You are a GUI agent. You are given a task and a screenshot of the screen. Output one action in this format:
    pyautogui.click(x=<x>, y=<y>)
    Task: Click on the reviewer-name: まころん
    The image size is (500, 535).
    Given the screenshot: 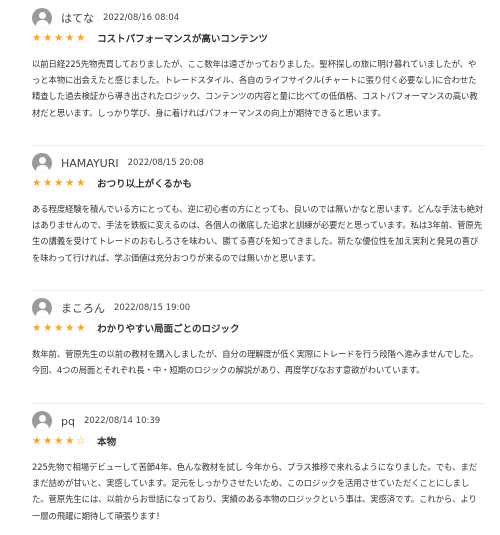 What is the action you would take?
    pyautogui.click(x=83, y=308)
    